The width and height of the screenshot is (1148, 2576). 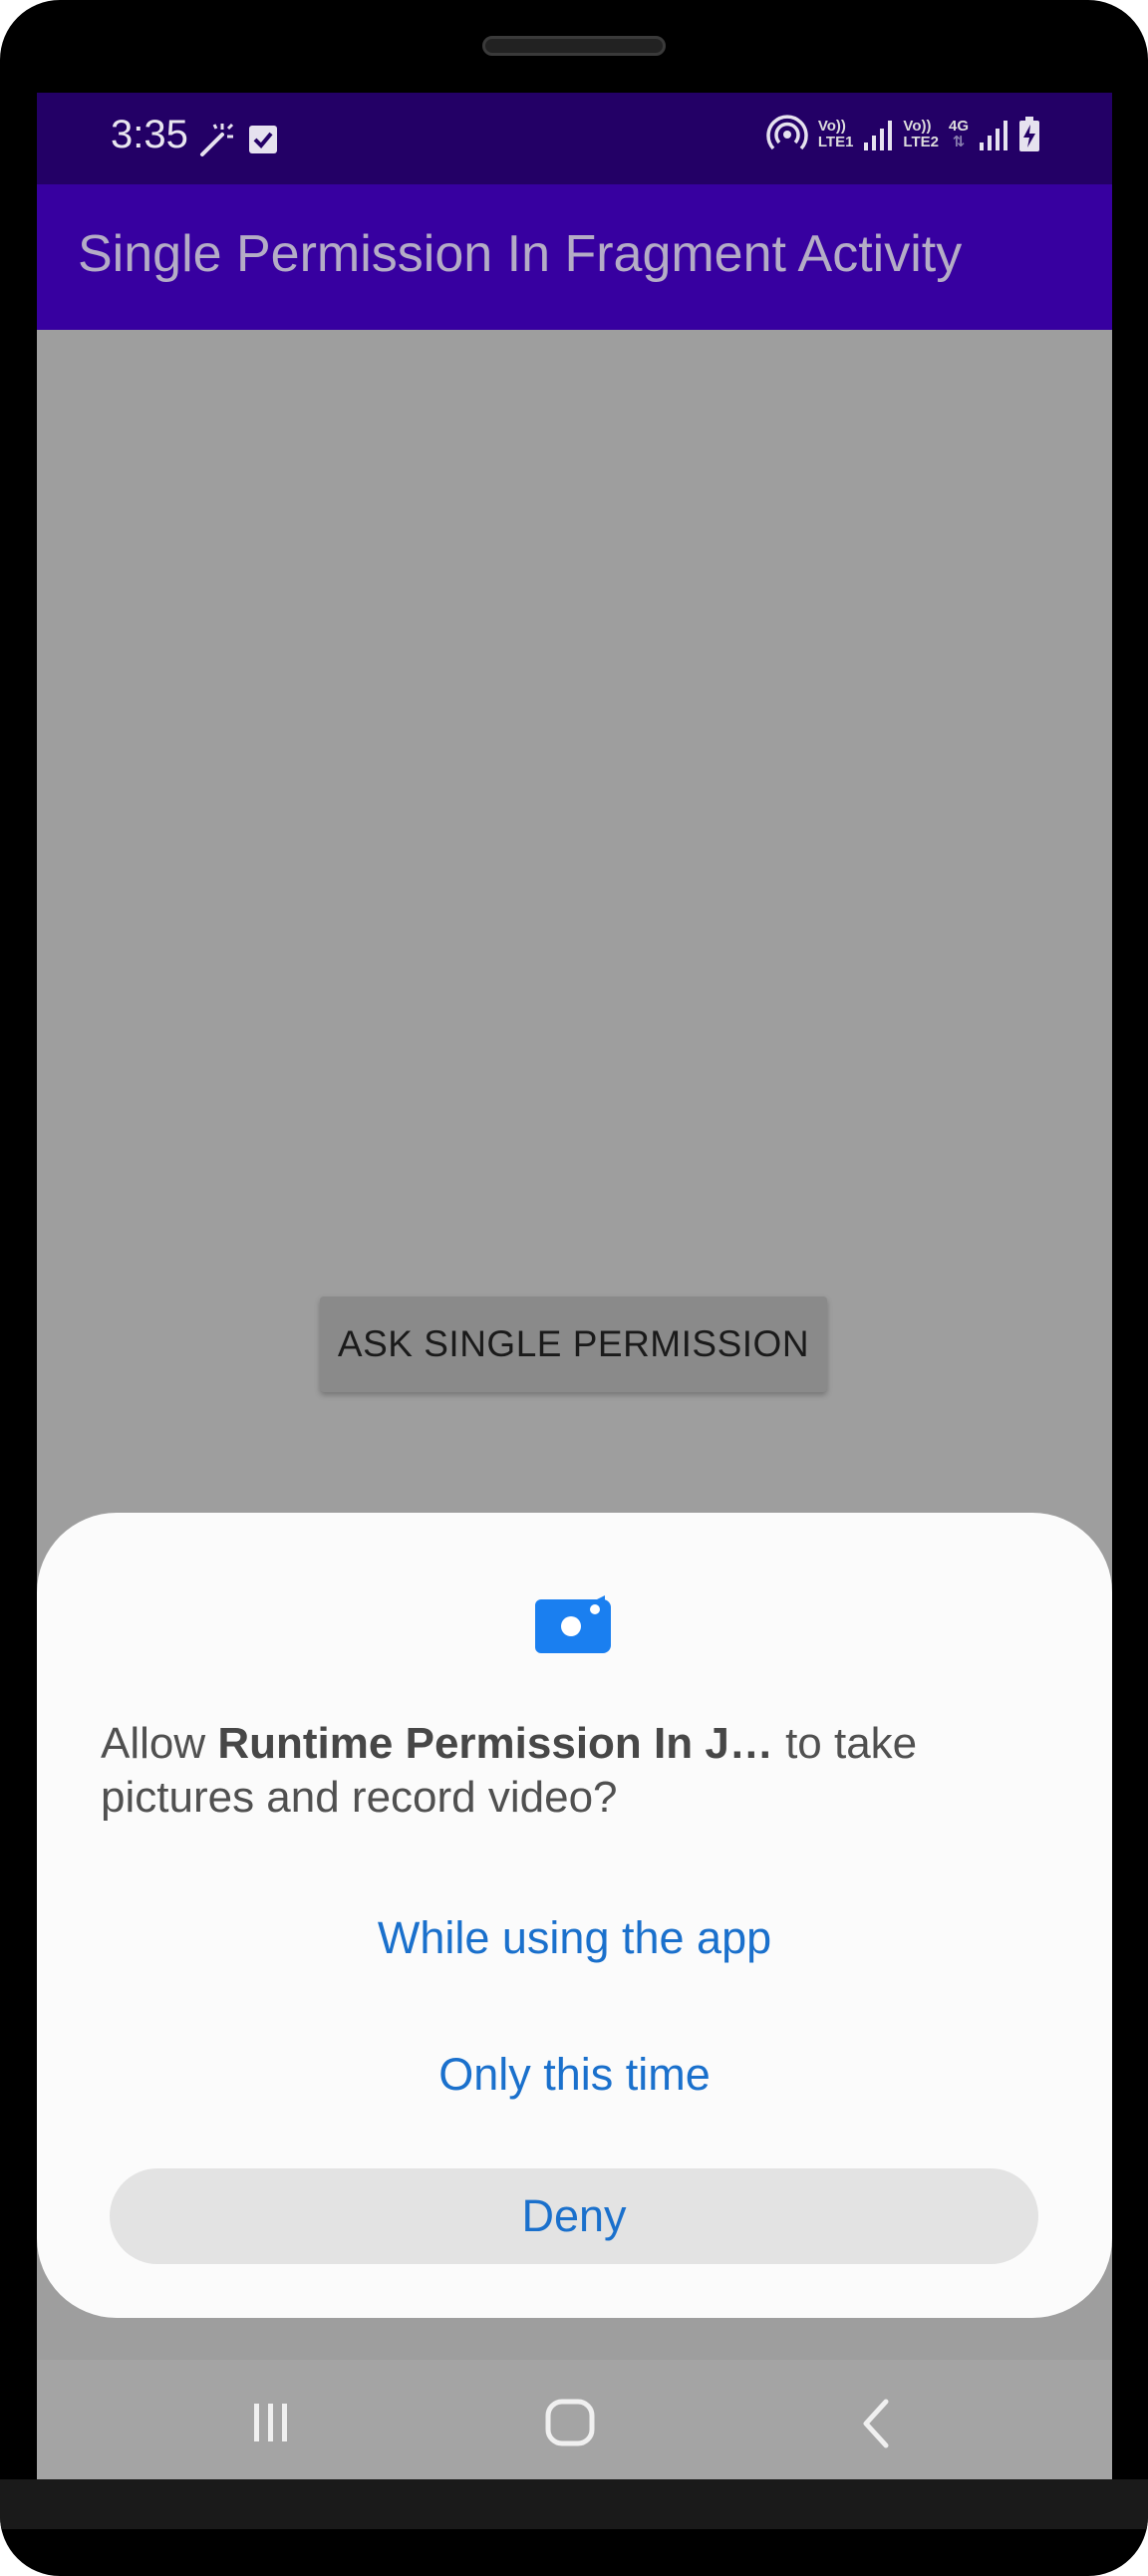 I want to click on camera-icon, so click(x=573, y=1624).